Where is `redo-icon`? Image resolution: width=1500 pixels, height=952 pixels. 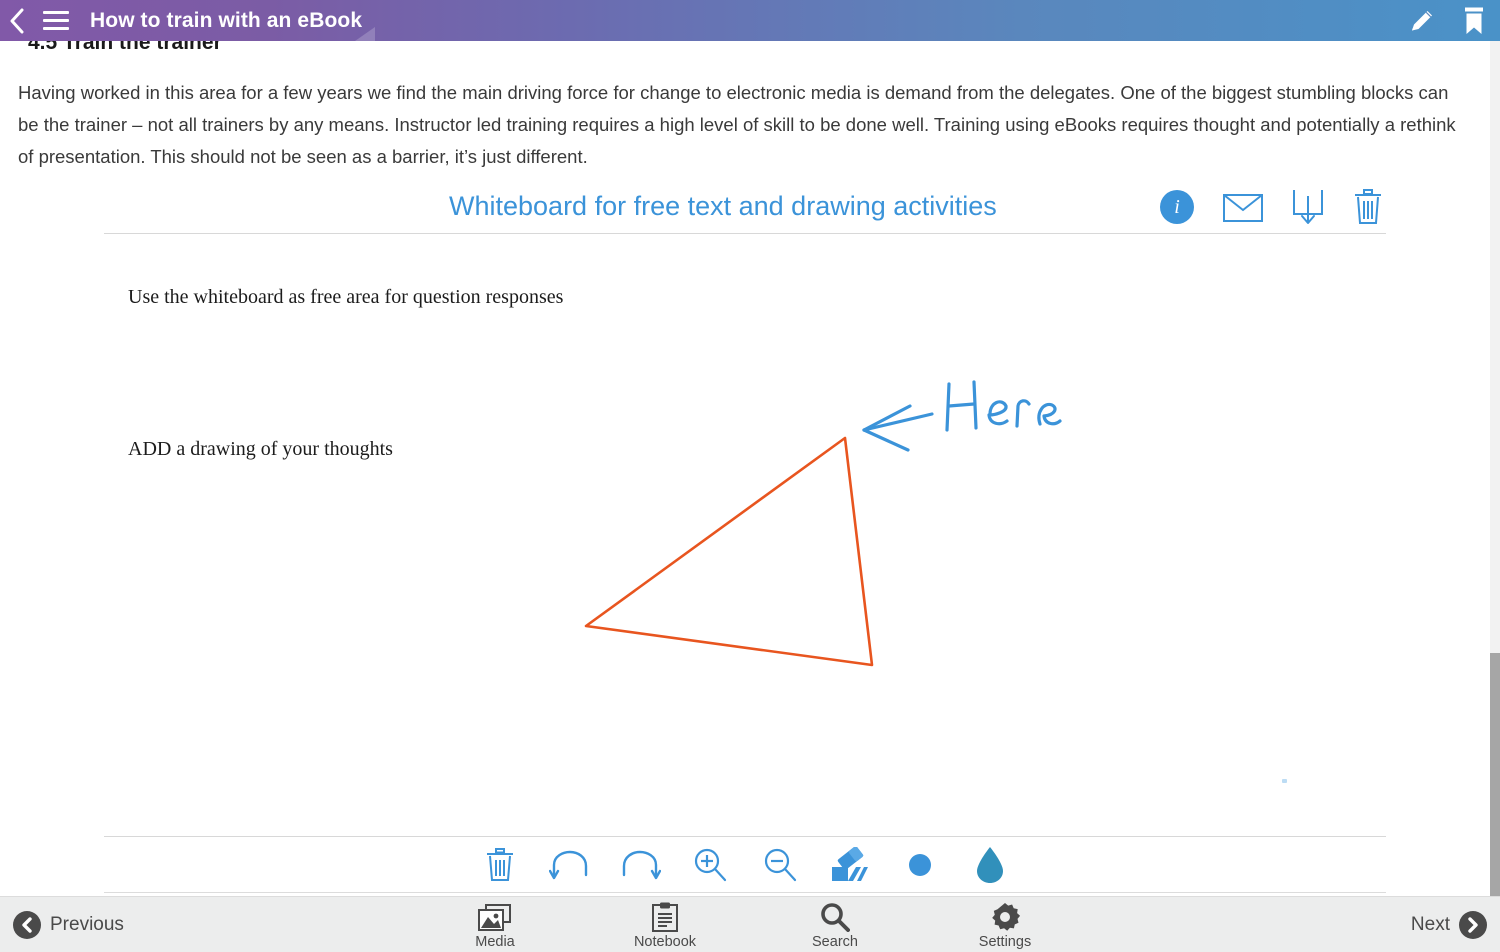 redo-icon is located at coordinates (641, 864).